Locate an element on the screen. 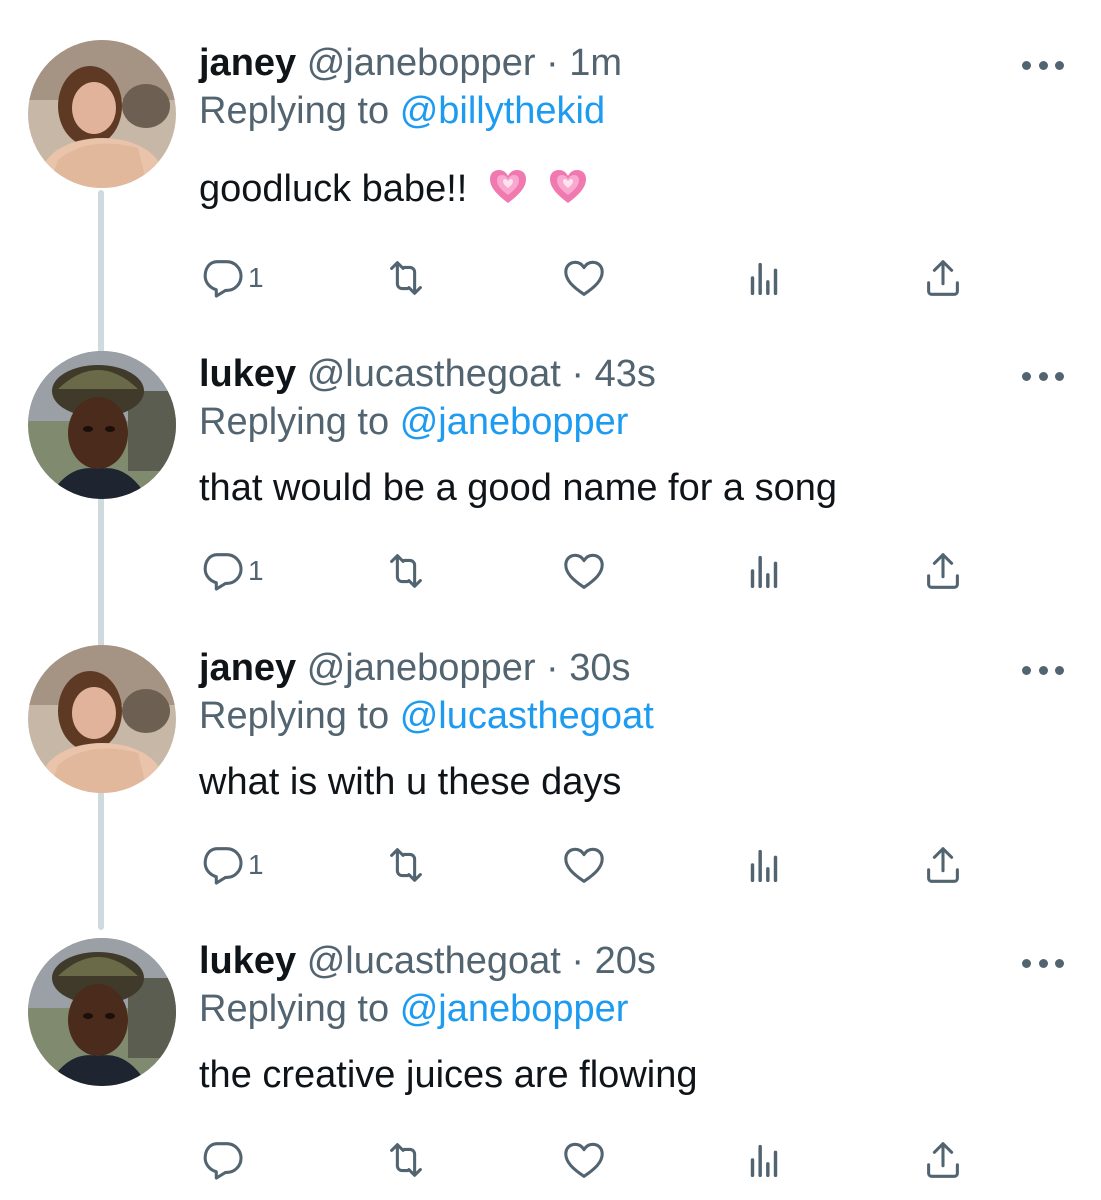 The image size is (1101, 1200). tweet-text: that would be a good name for a song is located at coordinates (518, 488).